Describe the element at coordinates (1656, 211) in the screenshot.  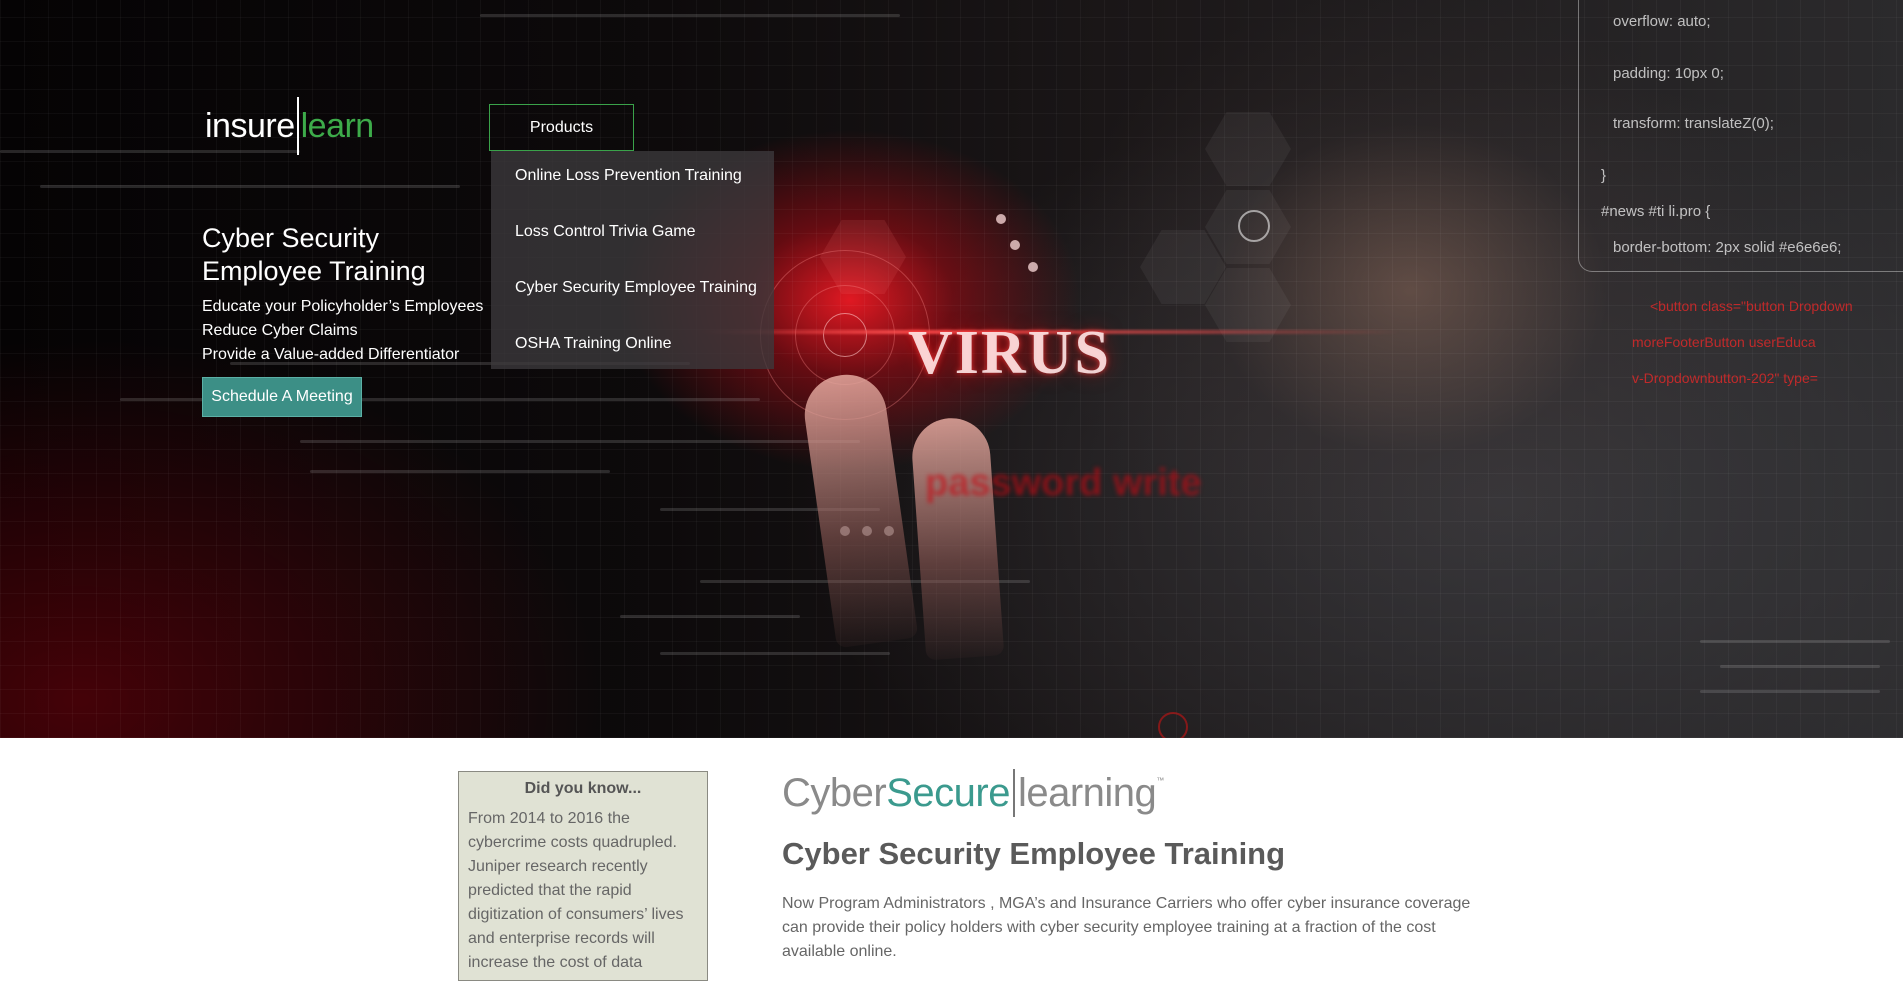
I see `code-text: #news #ti li.pro {` at that location.